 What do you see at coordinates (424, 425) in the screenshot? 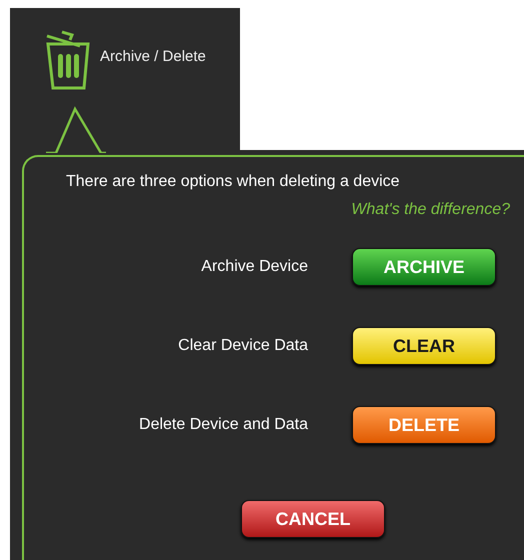
I see `option-button: DELETE` at bounding box center [424, 425].